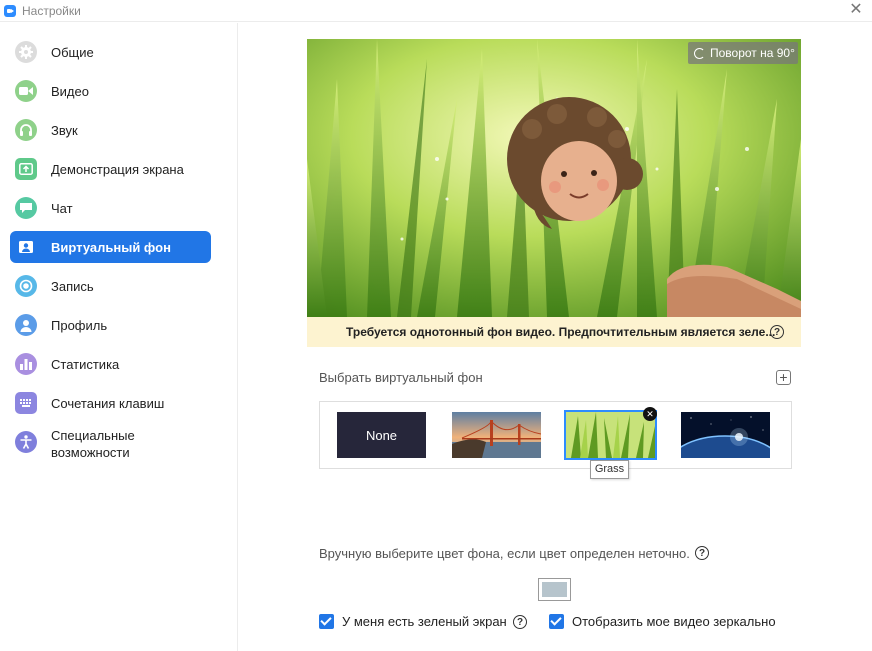  I want to click on background-thumb-none: None, so click(381, 435).